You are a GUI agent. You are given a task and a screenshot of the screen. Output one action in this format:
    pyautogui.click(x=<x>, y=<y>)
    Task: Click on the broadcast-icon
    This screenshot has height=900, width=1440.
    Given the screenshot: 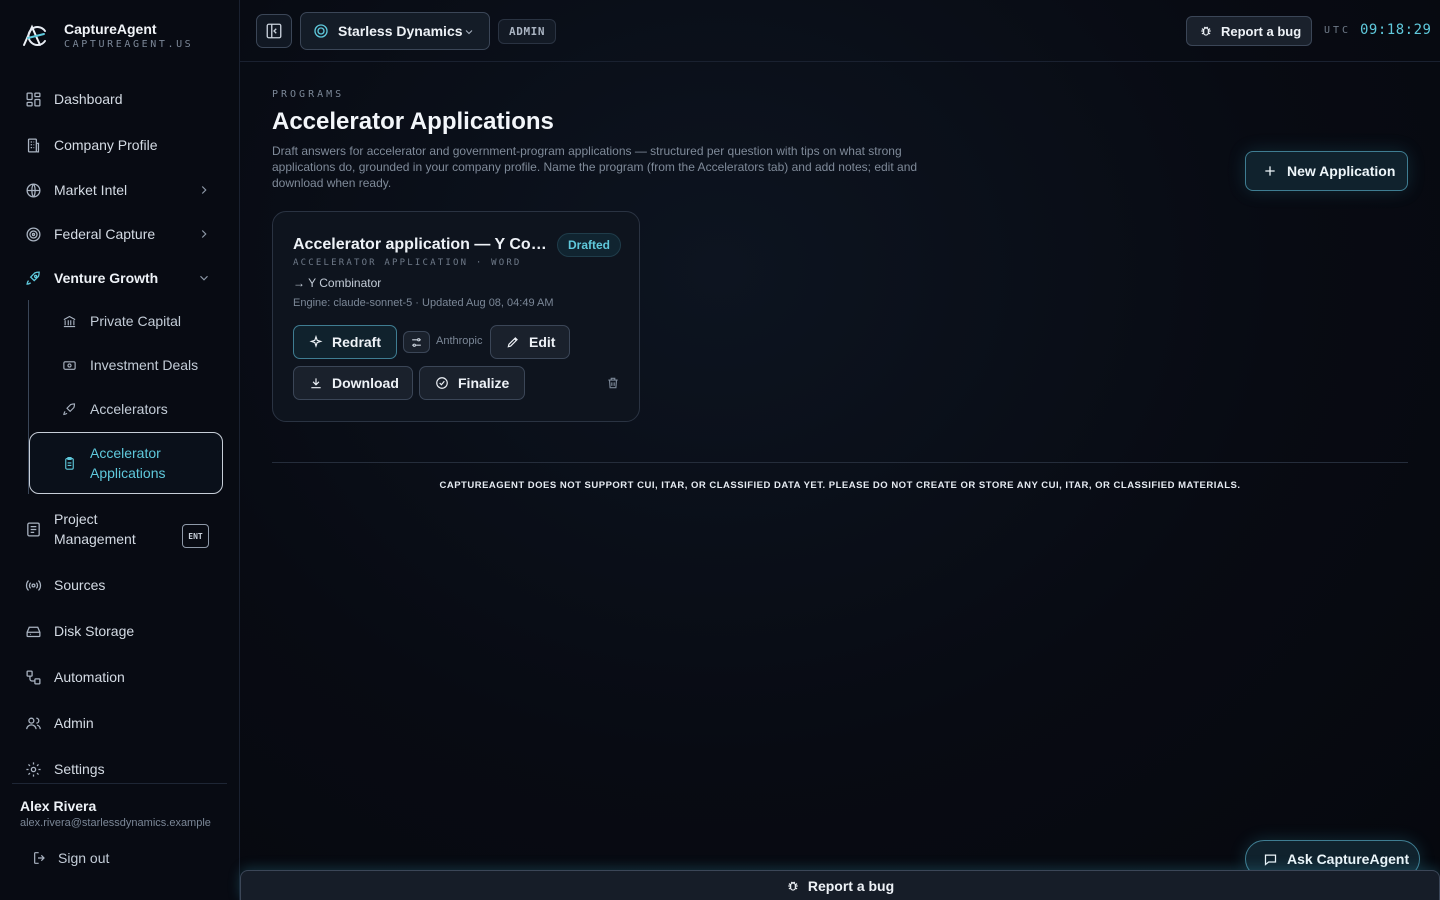 What is the action you would take?
    pyautogui.click(x=33, y=585)
    